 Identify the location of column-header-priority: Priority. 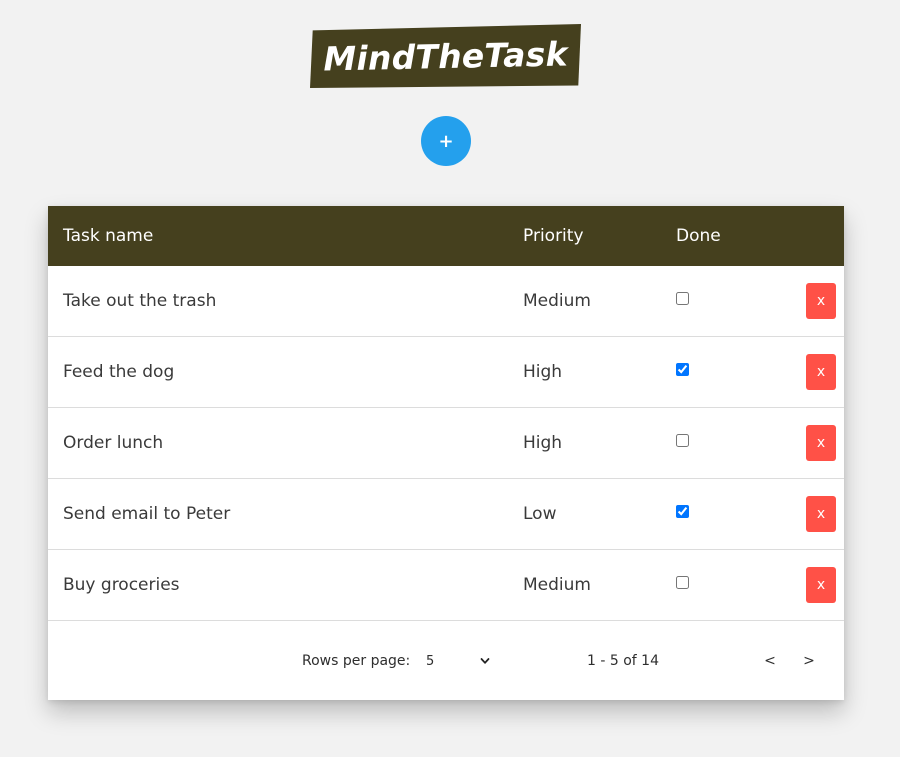
(553, 236).